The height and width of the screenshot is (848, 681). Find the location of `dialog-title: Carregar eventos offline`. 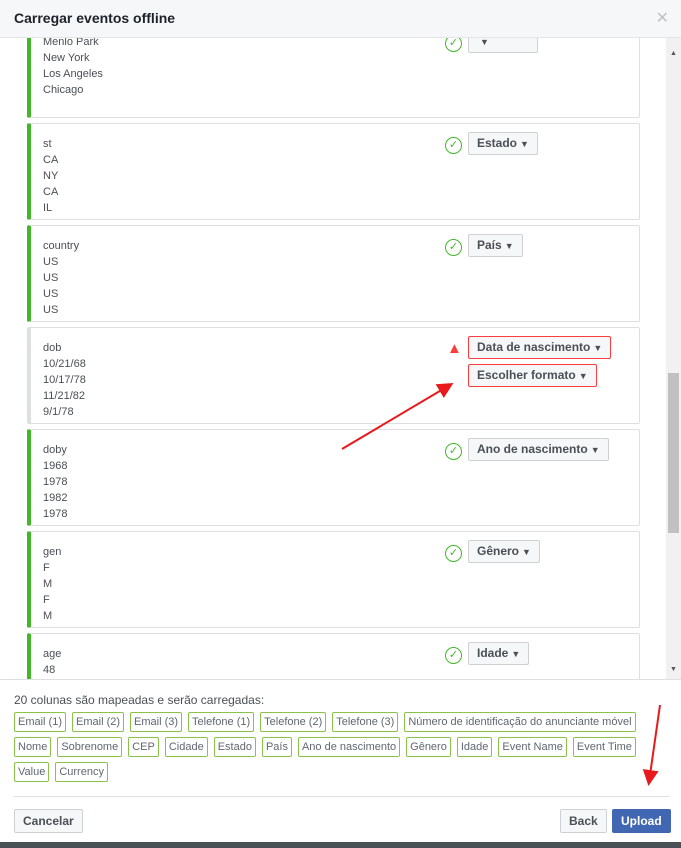

dialog-title: Carregar eventos offline is located at coordinates (95, 18).